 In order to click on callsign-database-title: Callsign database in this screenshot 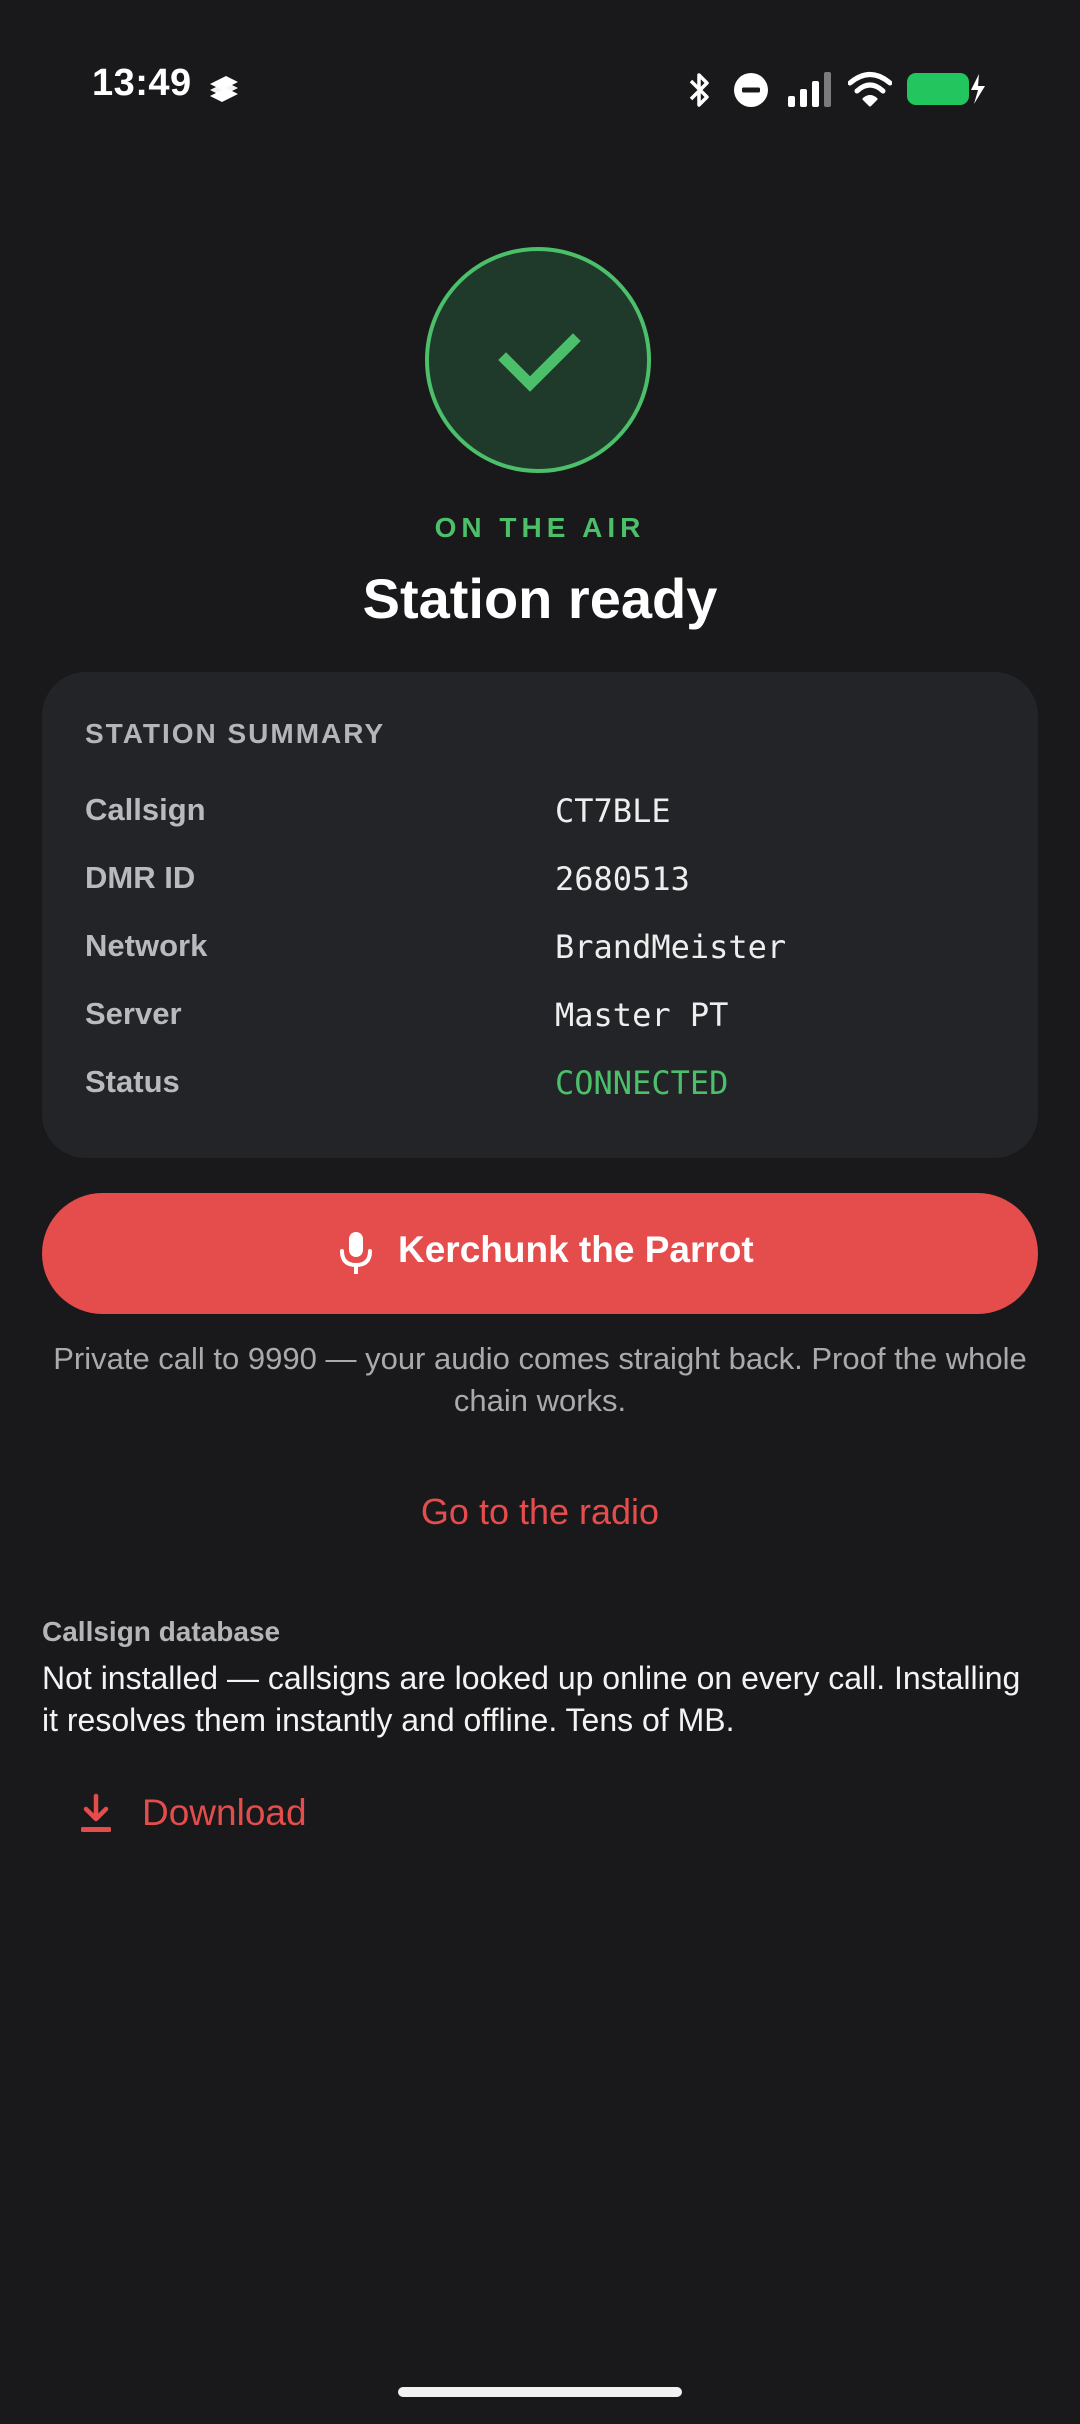, I will do `click(161, 1631)`.